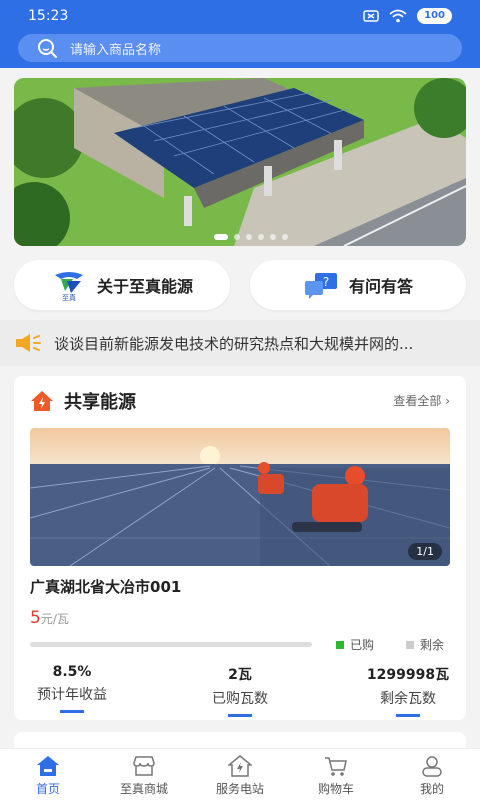  I want to click on qa-icon: ?, so click(320, 286).